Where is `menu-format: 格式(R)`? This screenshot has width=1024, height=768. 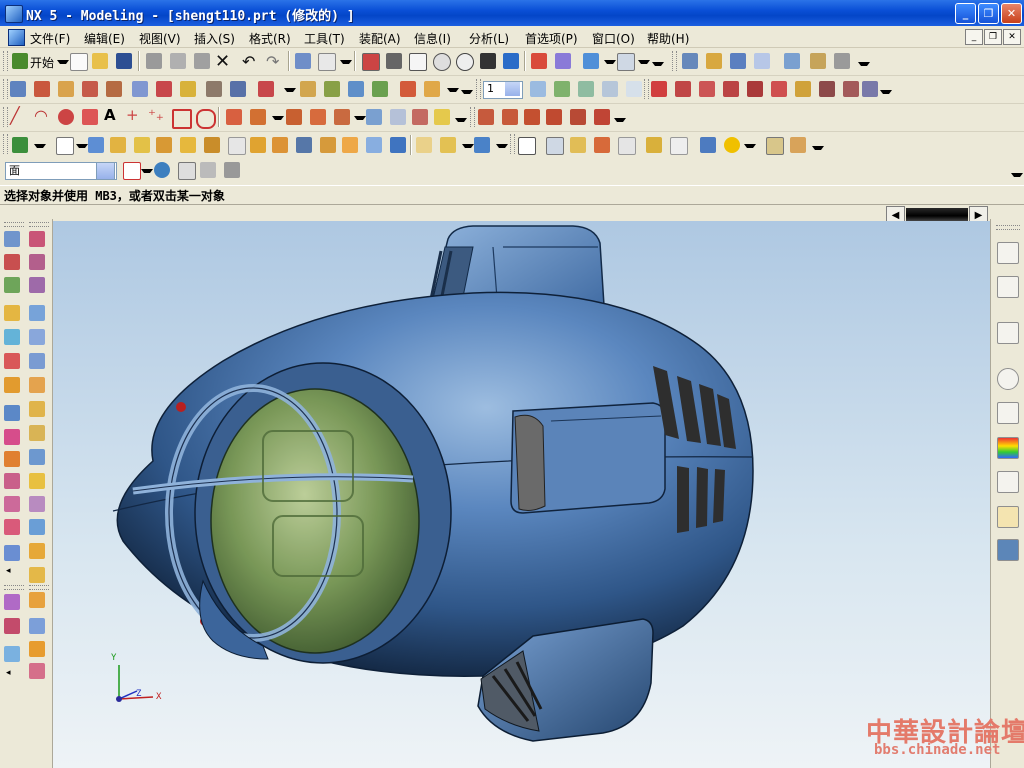
menu-format: 格式(R) is located at coordinates (270, 38).